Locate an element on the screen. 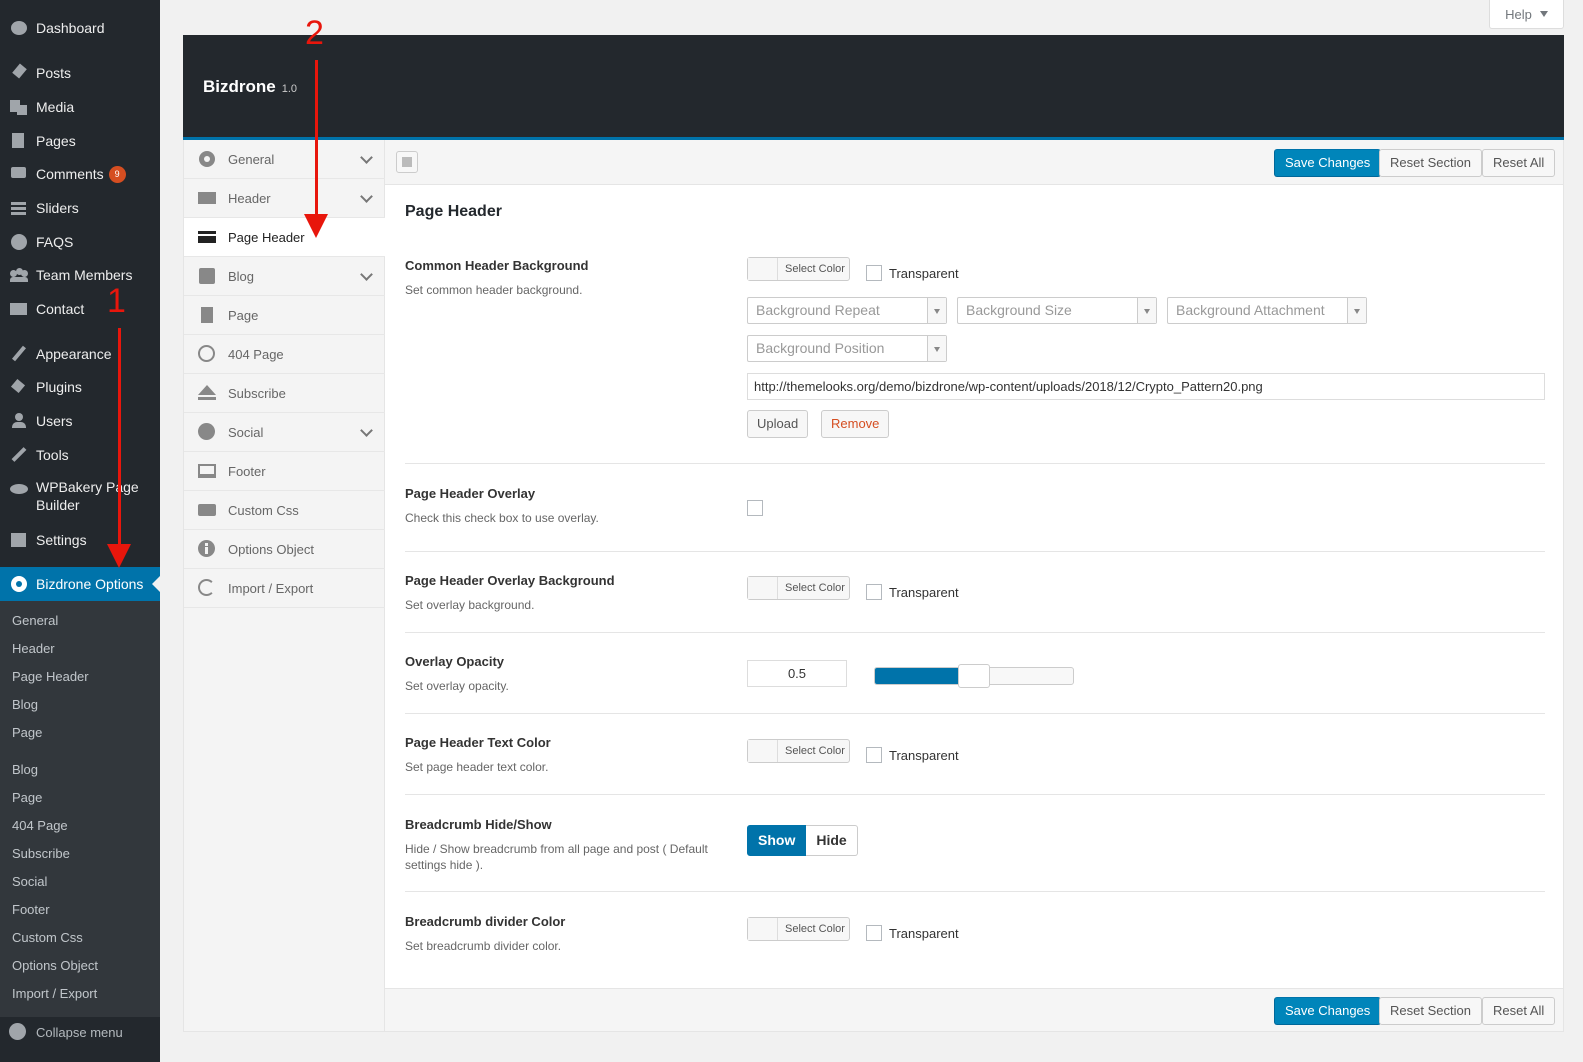 This screenshot has width=1583, height=1062. panel-title: Bizdrone 1.0 is located at coordinates (250, 86).